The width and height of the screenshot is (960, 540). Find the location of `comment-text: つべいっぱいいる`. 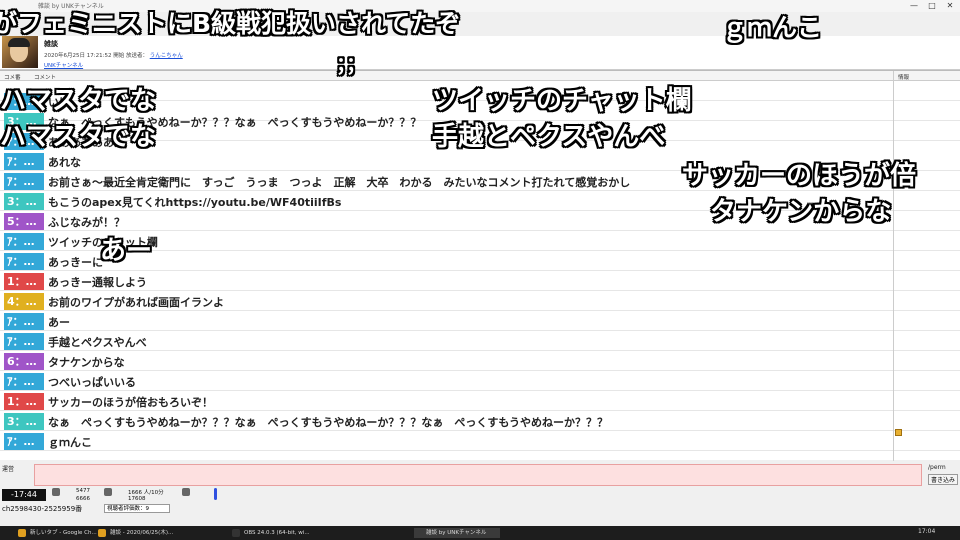

comment-text: つべいっぱいいる is located at coordinates (92, 382).